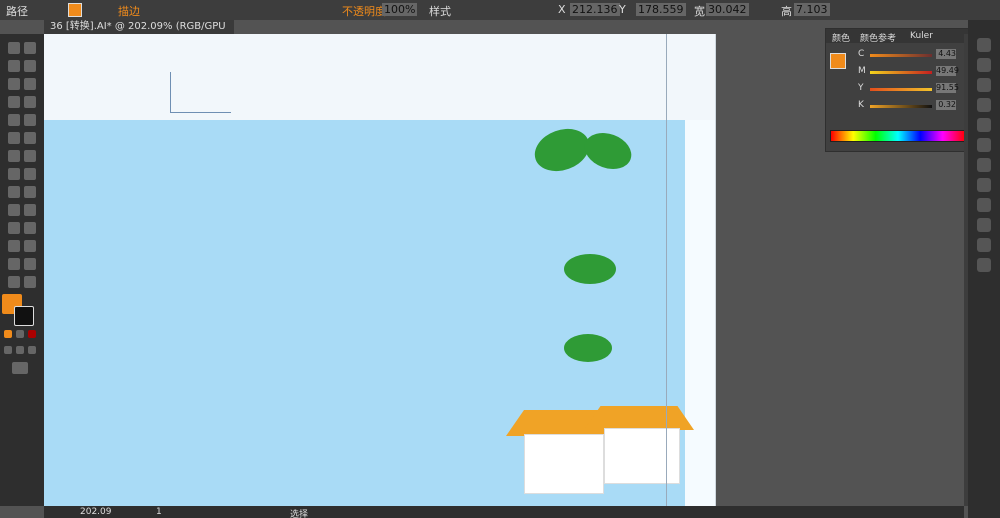 The image size is (1000, 518). I want to click on cmyk-row: Y 91.55, so click(908, 89).